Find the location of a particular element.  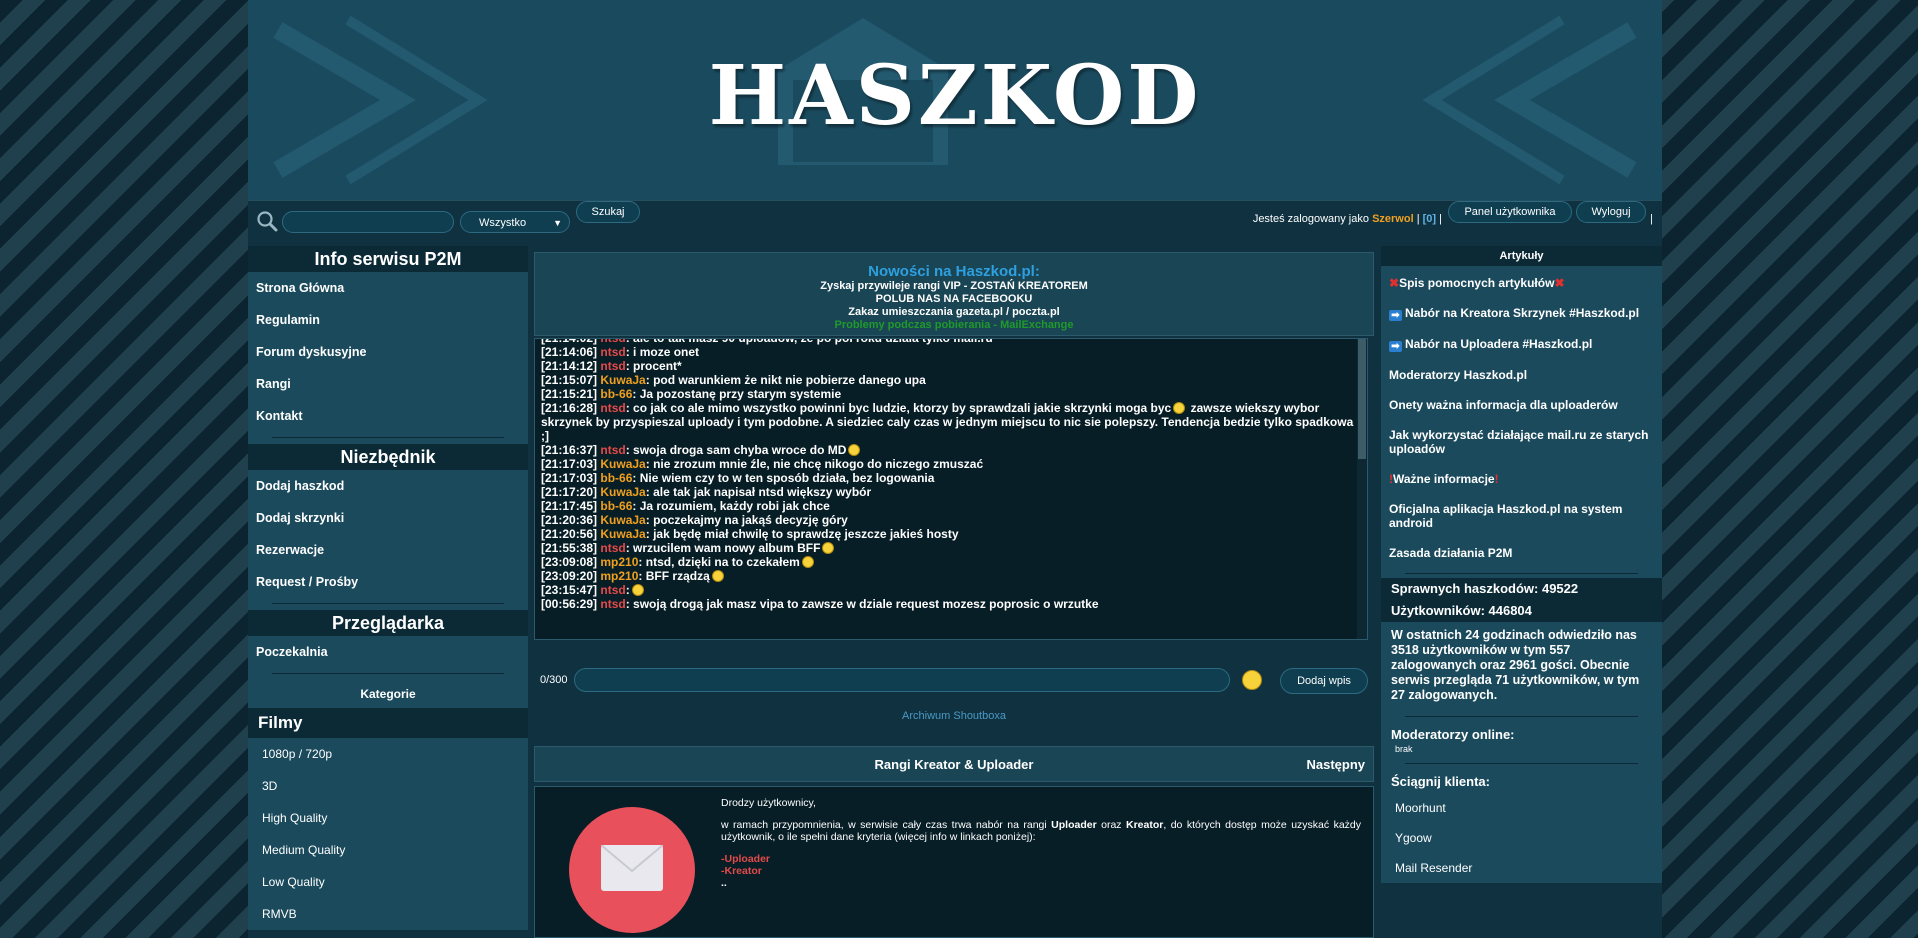

nav-rangi: Rangi is located at coordinates (388, 384).